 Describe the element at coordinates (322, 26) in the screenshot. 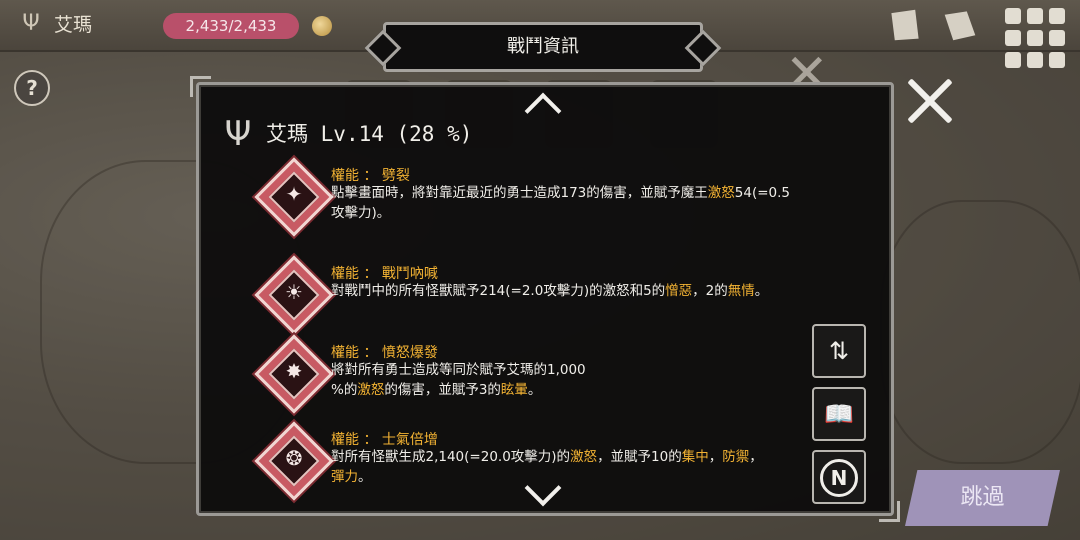

I see `coin-icon` at that location.